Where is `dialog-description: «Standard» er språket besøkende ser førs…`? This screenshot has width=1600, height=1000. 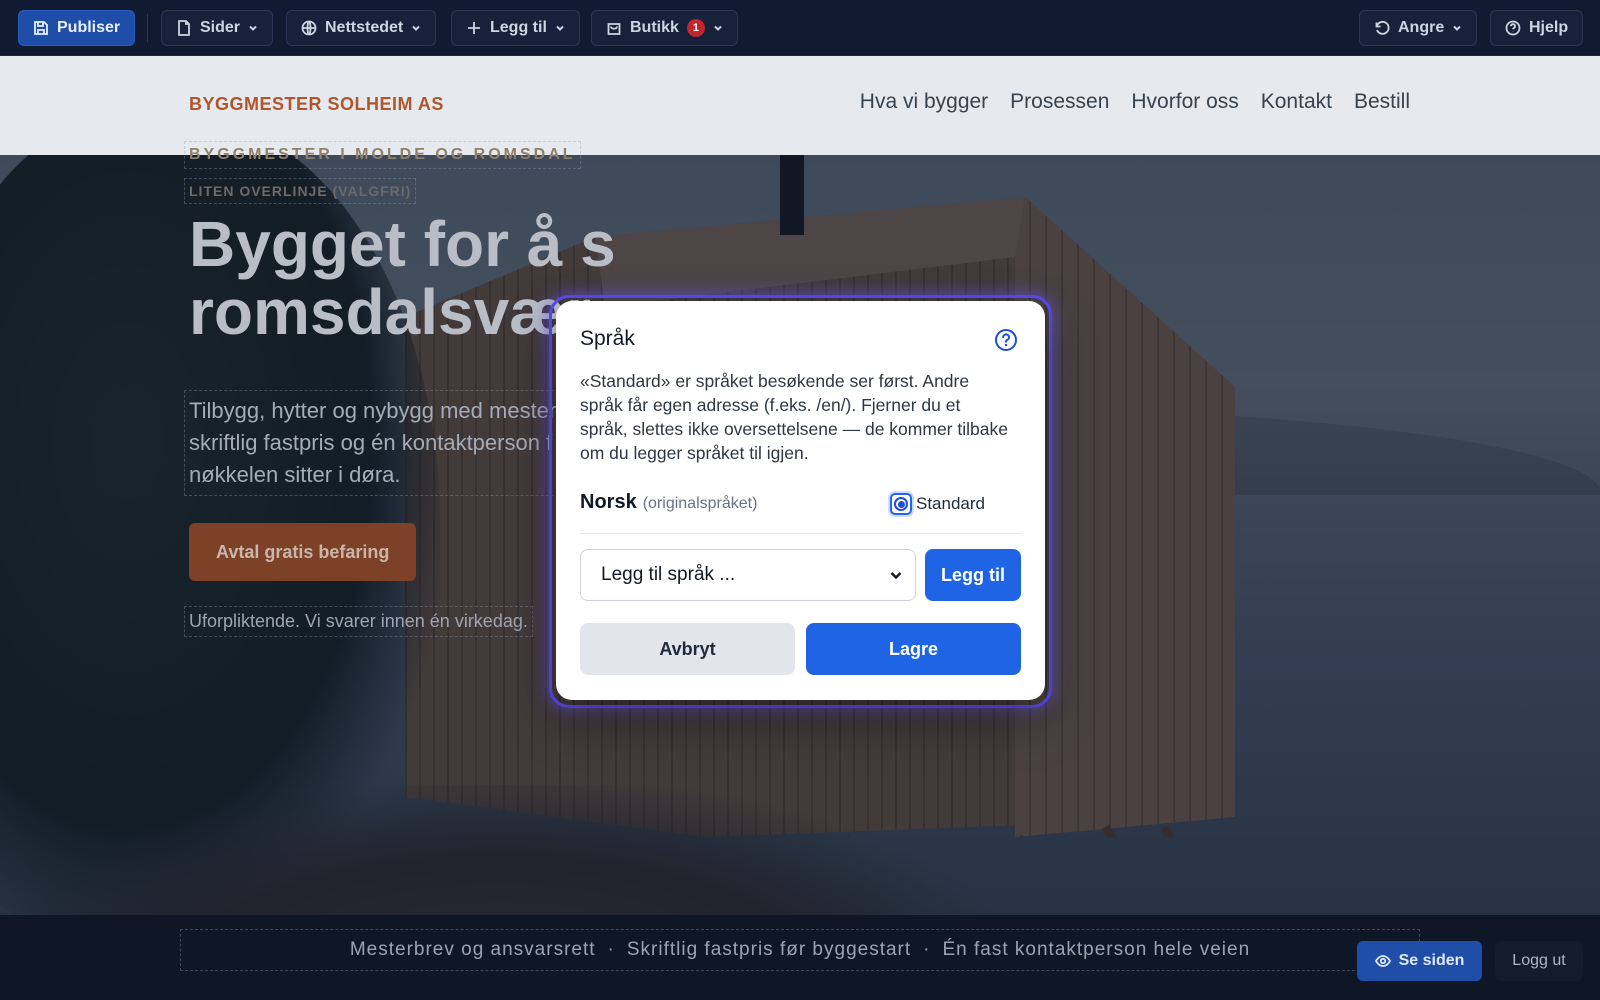 dialog-description: «Standard» er språket besøkende ser førs… is located at coordinates (794, 417).